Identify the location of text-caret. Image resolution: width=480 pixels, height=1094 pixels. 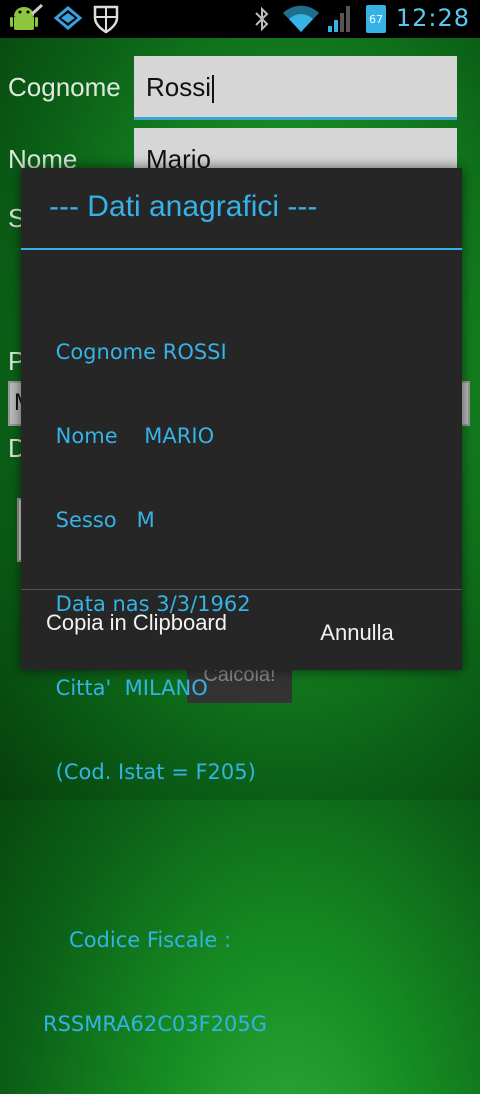
(213, 89).